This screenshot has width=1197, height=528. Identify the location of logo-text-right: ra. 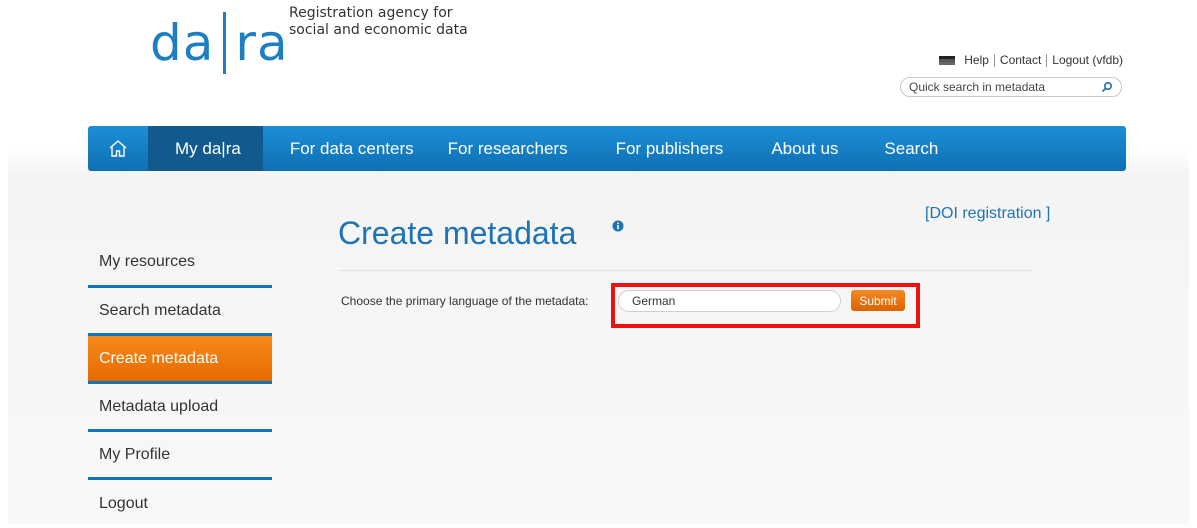
(262, 43).